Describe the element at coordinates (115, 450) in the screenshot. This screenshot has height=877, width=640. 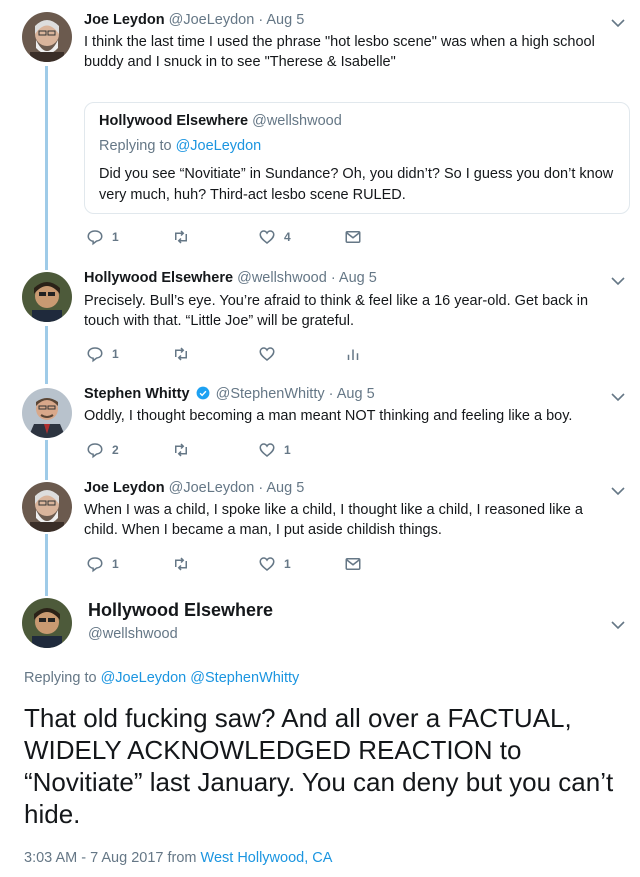
I see `reply-count: 2` at that location.